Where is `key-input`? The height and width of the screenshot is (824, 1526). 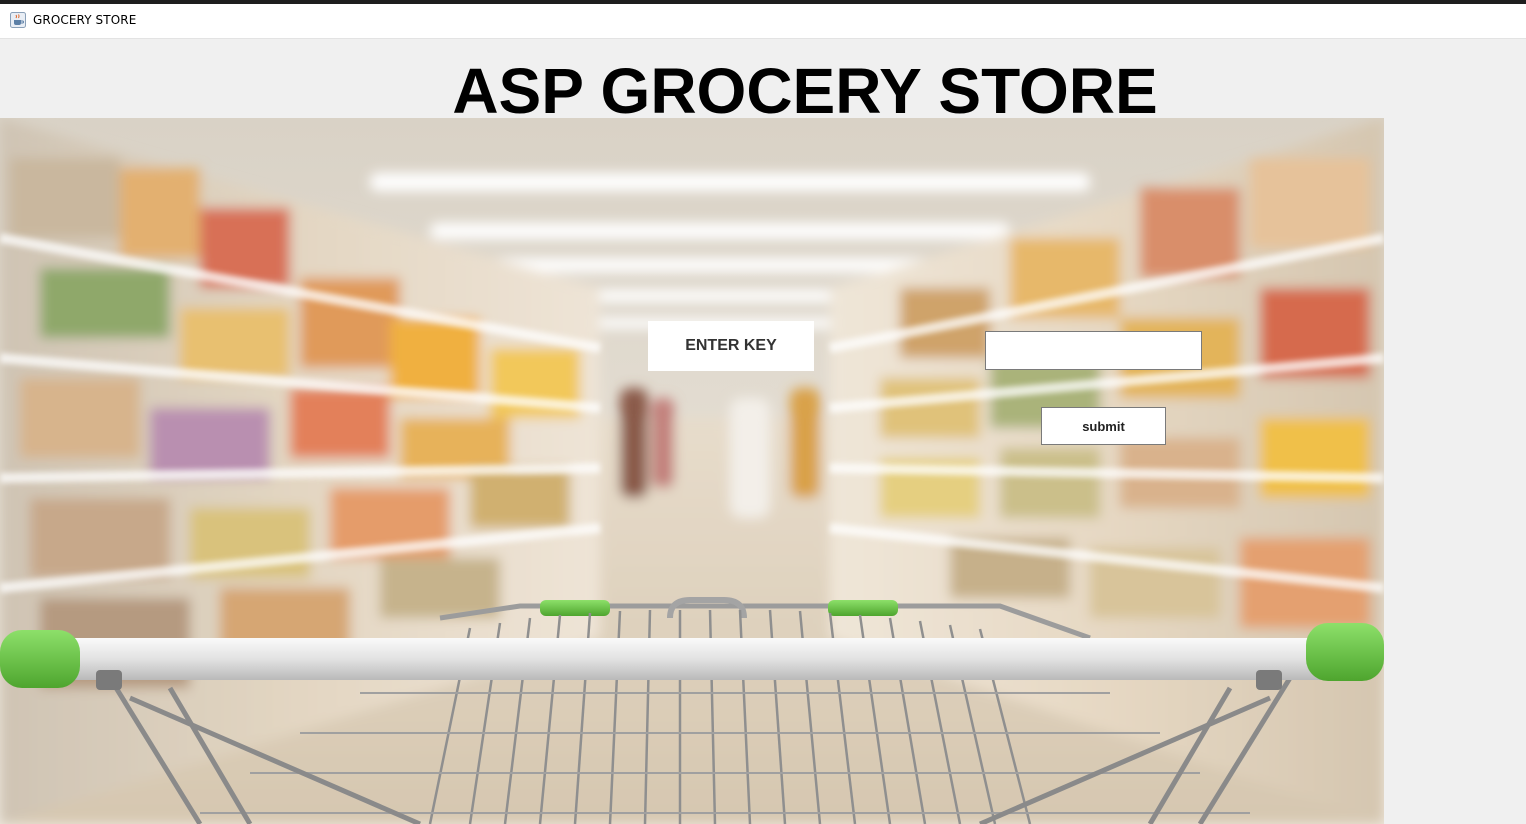 key-input is located at coordinates (1093, 350).